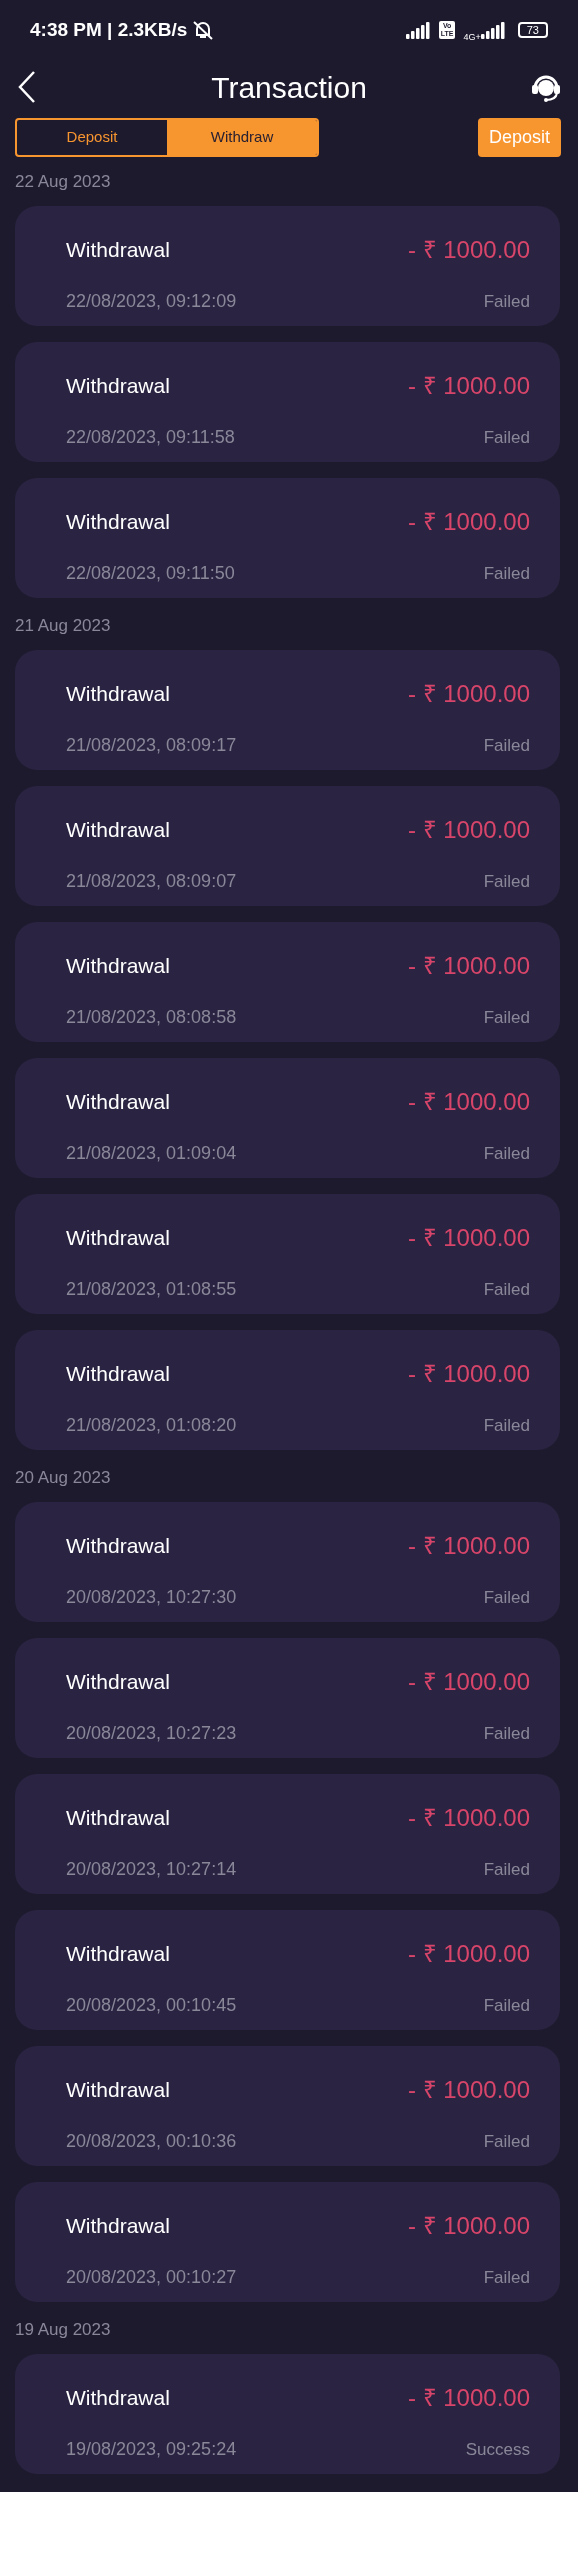  What do you see at coordinates (287, 402) in the screenshot?
I see `transaction-card: Withdrawal - ₹ 1000.00 22/08/2023, 09:11:58 Failed` at bounding box center [287, 402].